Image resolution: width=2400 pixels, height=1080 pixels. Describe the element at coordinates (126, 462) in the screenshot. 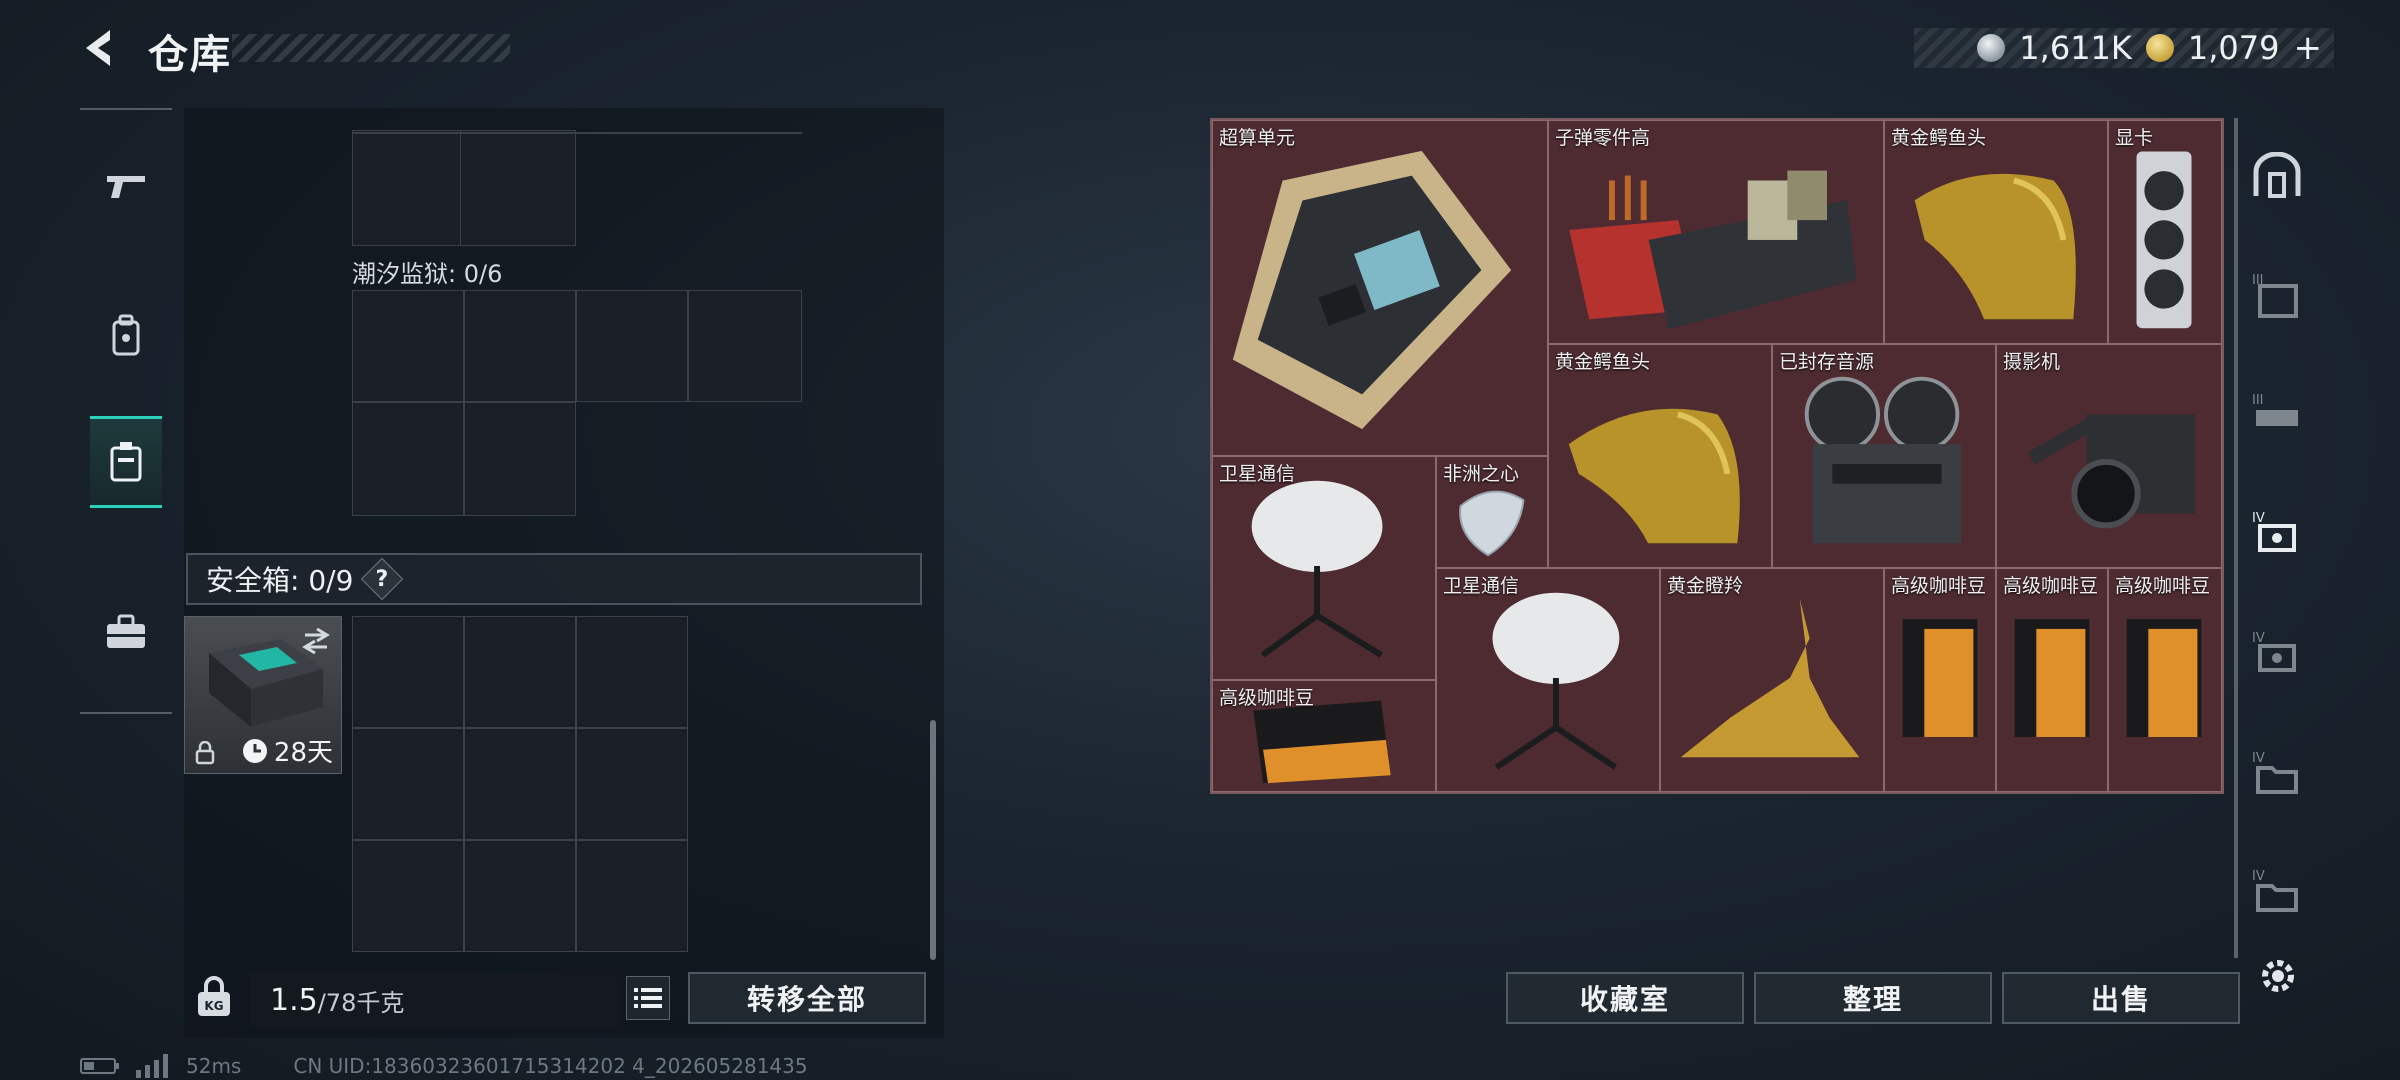

I see `rail-item-container` at that location.